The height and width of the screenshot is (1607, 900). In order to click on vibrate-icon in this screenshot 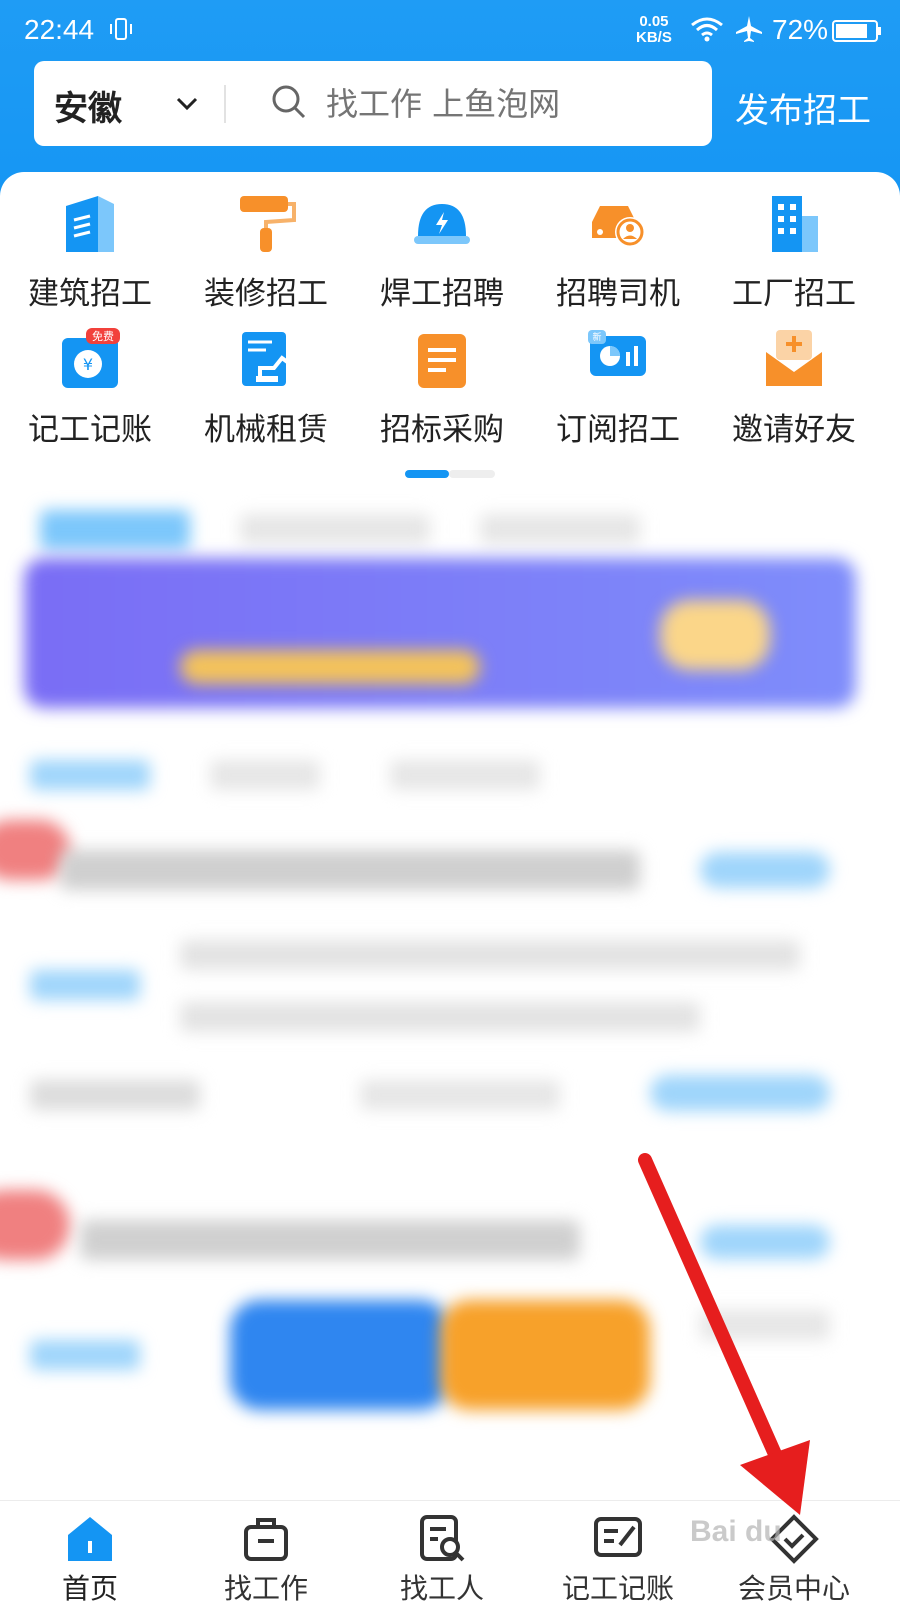, I will do `click(121, 29)`.